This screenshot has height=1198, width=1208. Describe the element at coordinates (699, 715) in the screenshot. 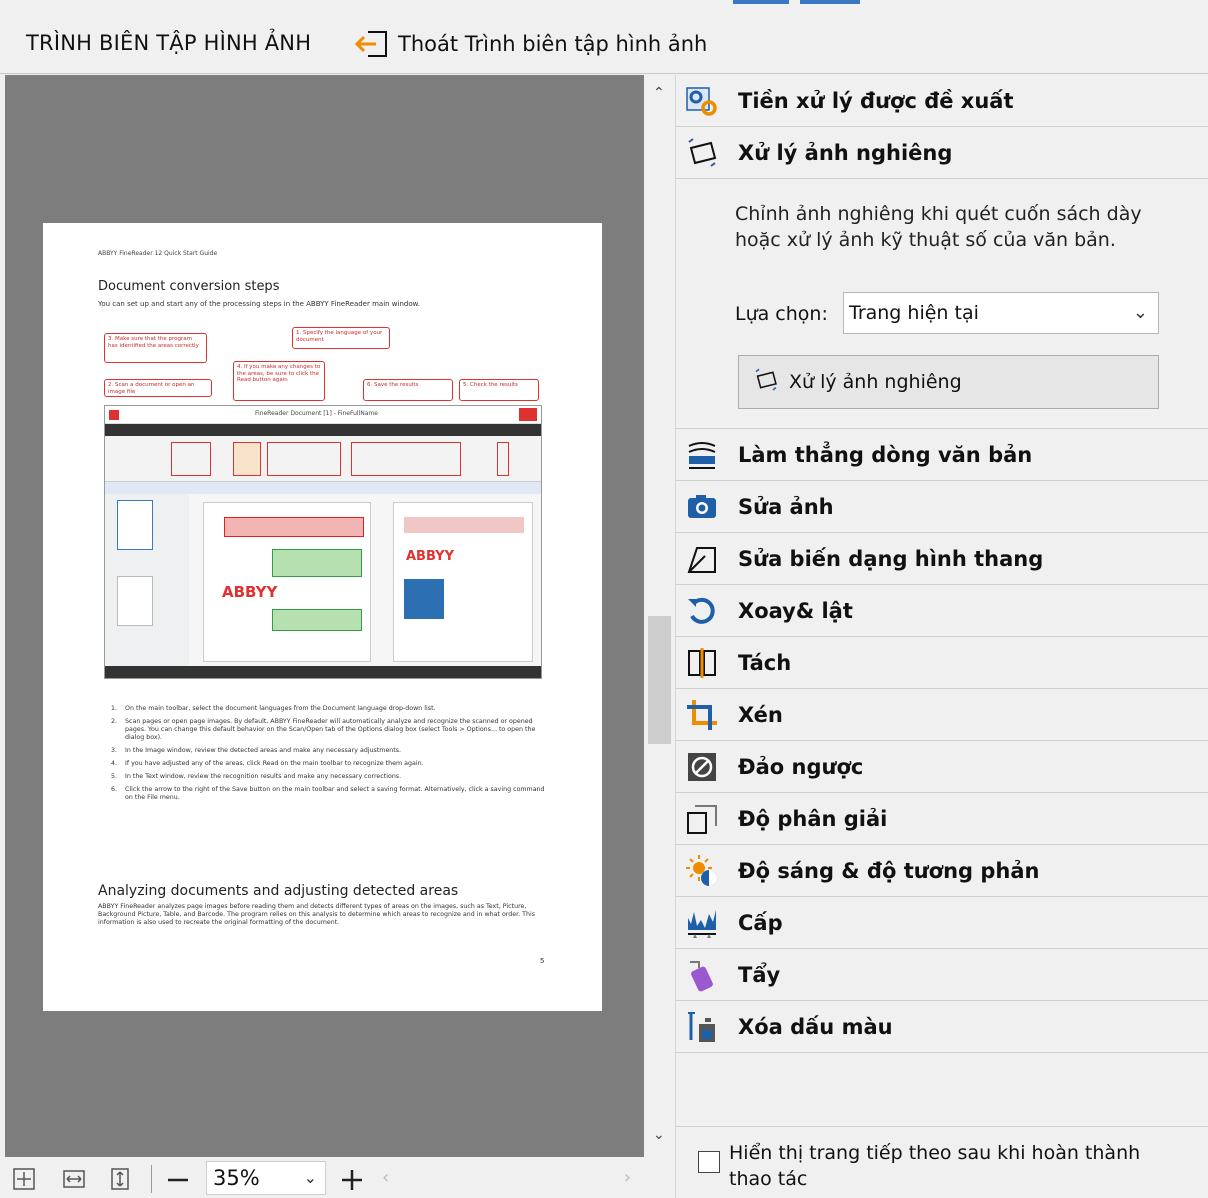

I see `crop-icon` at that location.